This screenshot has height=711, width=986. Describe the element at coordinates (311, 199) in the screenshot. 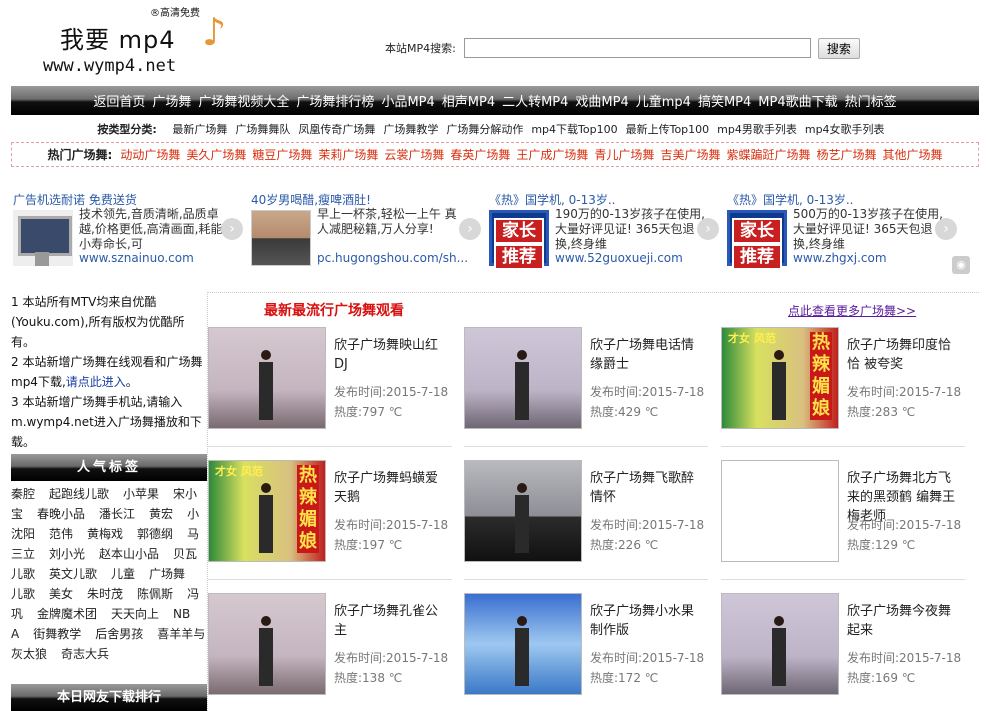

I see `ad-title: 40岁男喝醋,瘦啤酒肚!` at that location.